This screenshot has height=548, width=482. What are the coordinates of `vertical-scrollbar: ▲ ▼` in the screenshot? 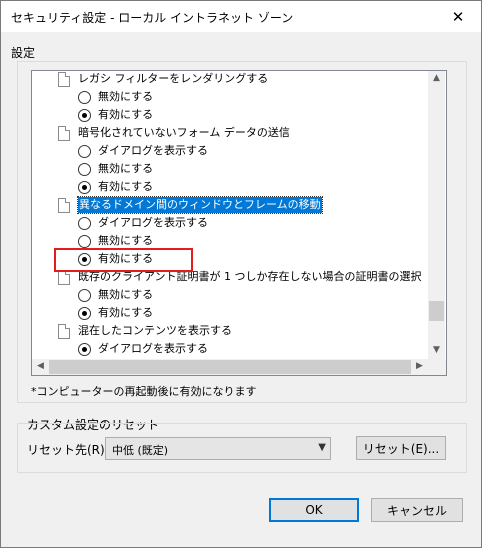 It's located at (436, 215).